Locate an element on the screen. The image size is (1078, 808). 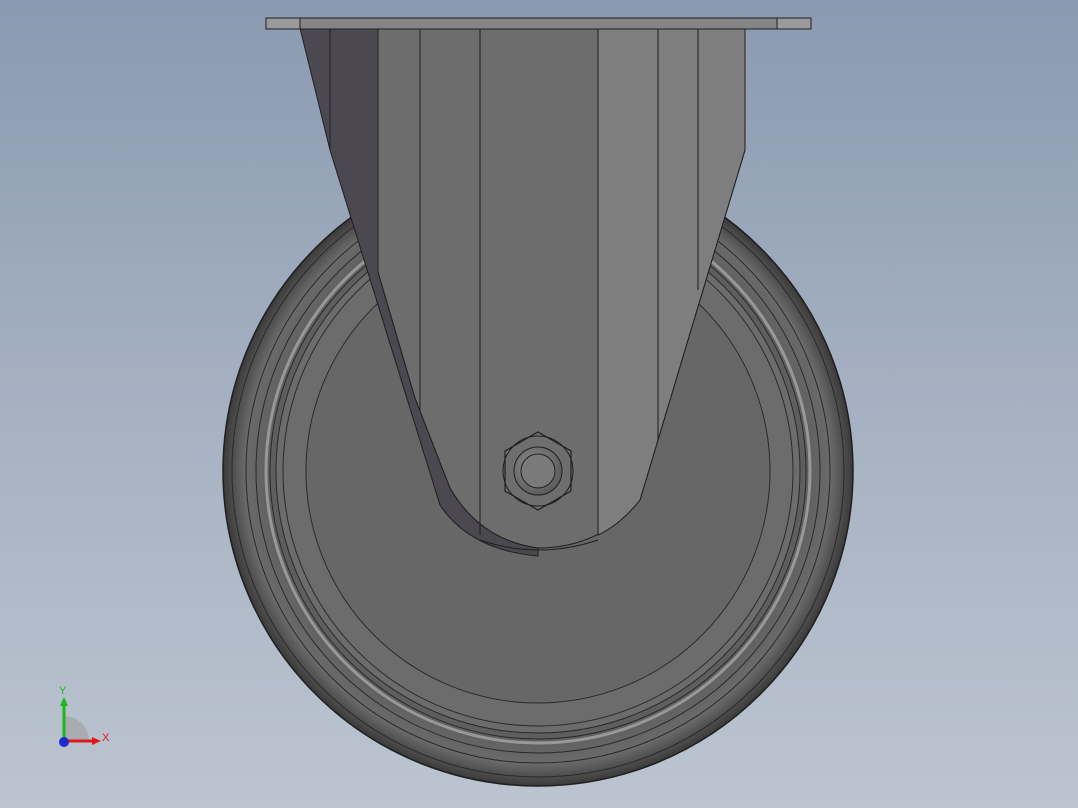
x-axis-label: X is located at coordinates (106, 738).